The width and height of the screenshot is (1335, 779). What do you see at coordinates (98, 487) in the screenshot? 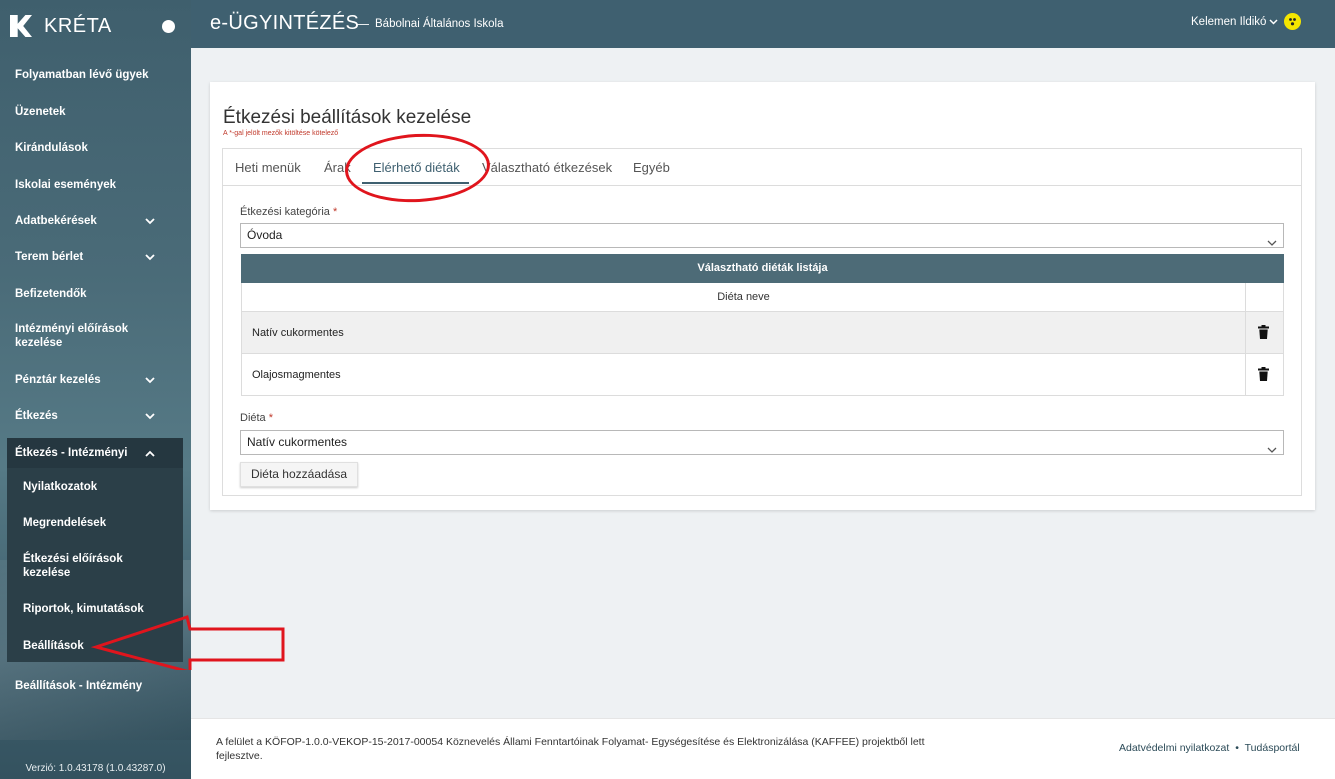
I see `submenu-item-nyilatkozatok: Nyilatkozatok` at bounding box center [98, 487].